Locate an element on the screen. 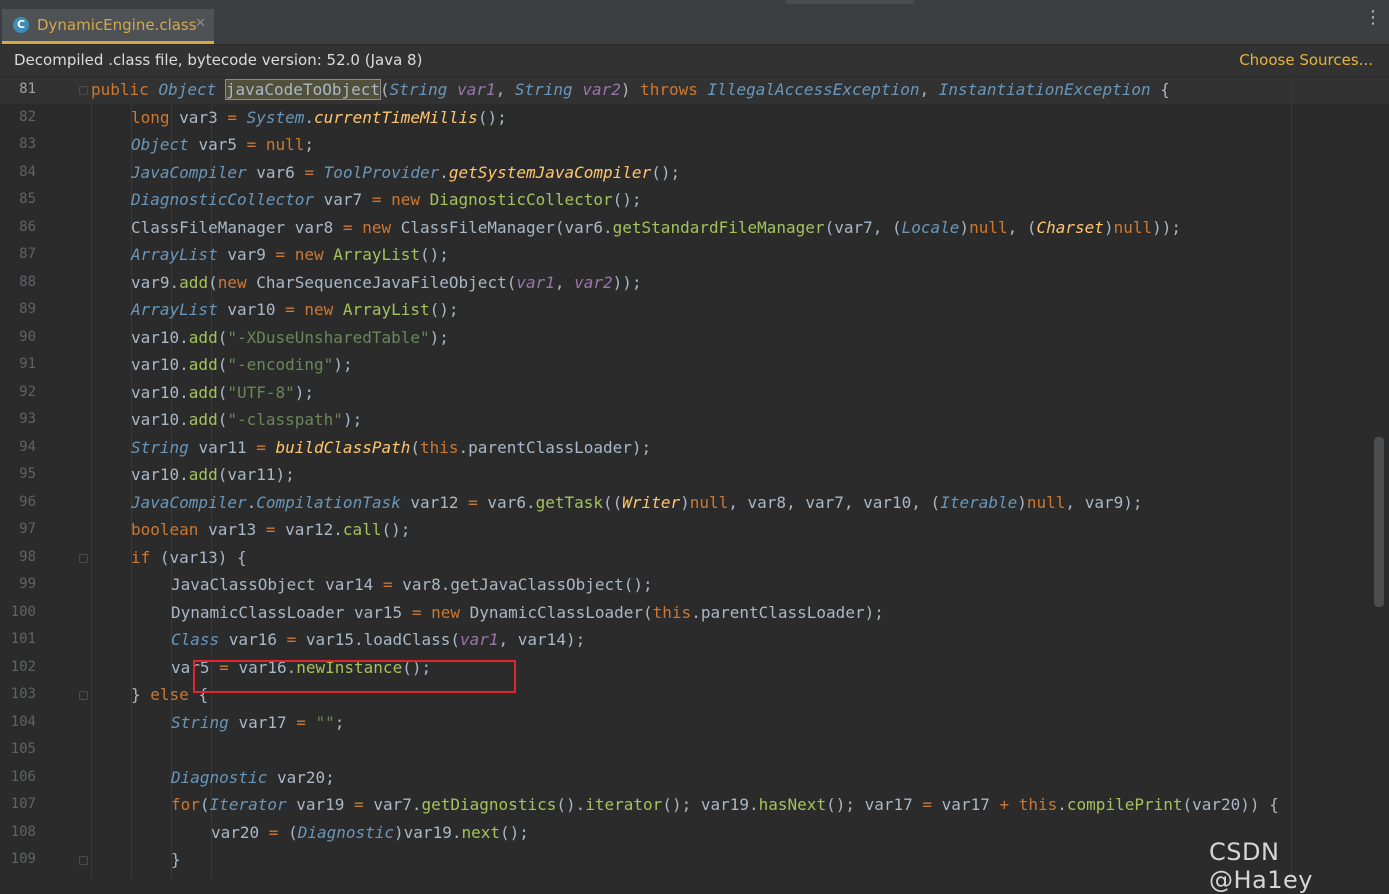 This screenshot has height=894, width=1389. code-token: getDiagnostics is located at coordinates (489, 804).